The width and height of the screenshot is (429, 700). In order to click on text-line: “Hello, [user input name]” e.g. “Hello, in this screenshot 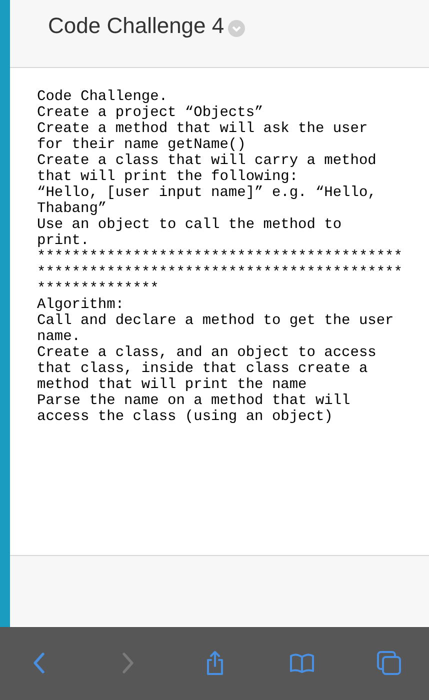, I will do `click(207, 193)`.